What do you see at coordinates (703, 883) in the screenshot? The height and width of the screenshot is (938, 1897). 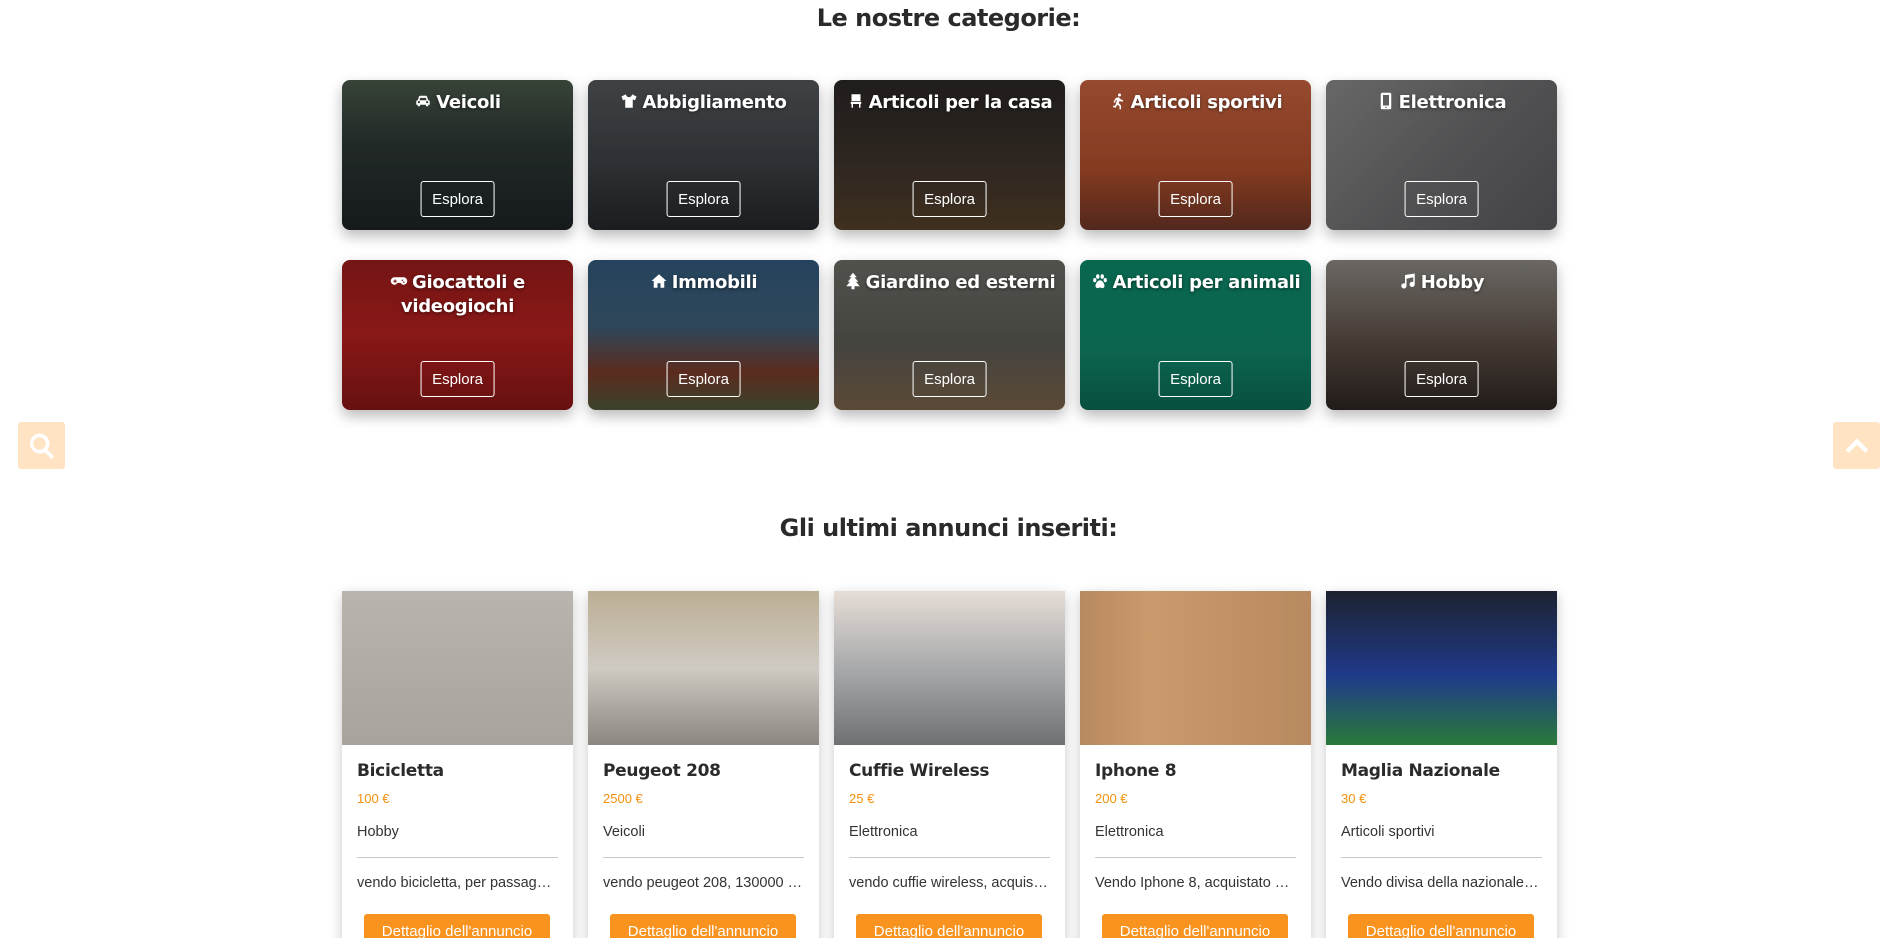 I see `ad-description: vendo peugeot 208, 130000 km` at bounding box center [703, 883].